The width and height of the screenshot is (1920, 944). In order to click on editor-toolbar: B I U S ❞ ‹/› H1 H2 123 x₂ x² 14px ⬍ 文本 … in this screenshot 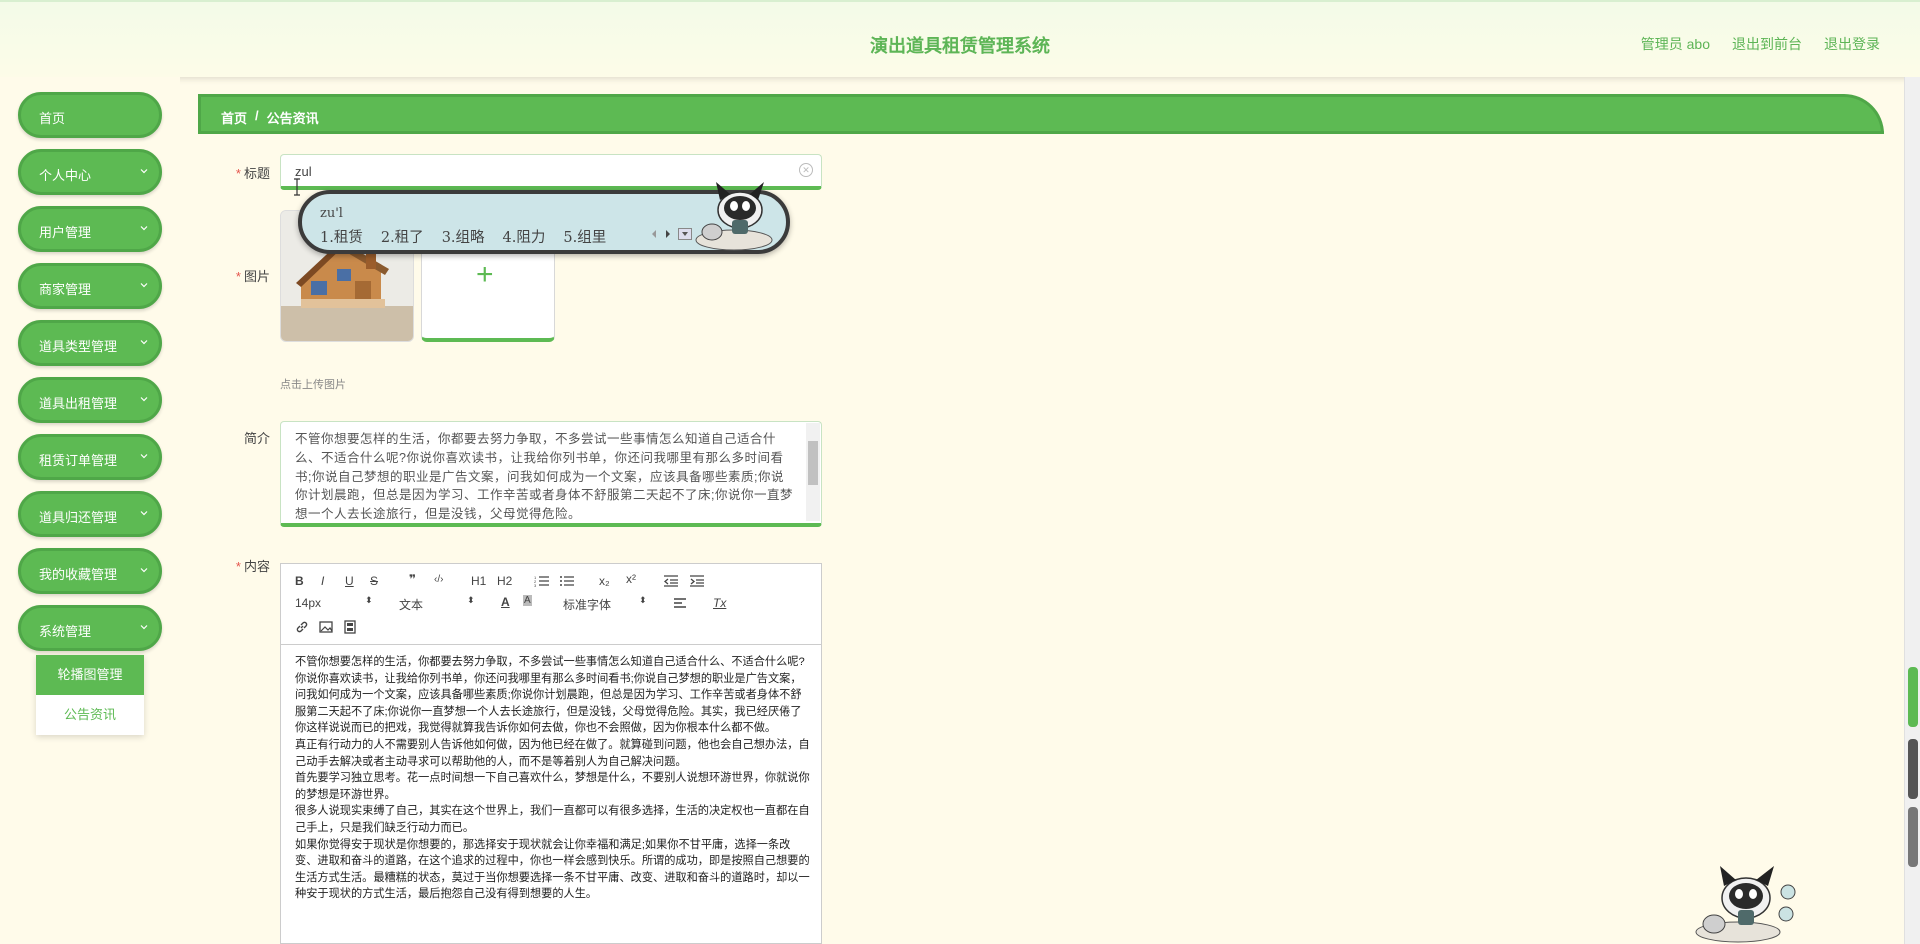, I will do `click(551, 604)`.